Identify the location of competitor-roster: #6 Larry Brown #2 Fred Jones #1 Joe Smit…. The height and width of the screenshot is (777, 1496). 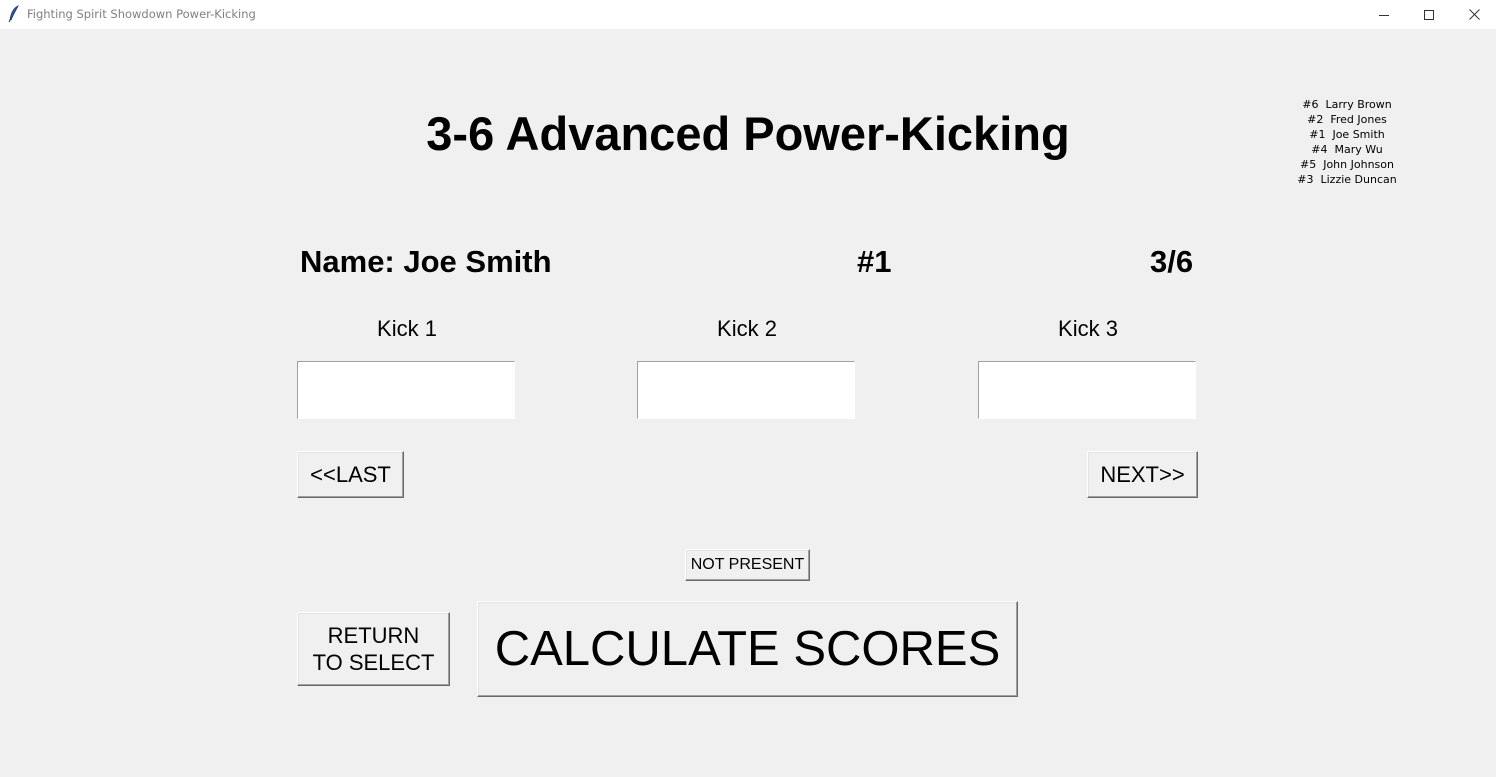
(1347, 142).